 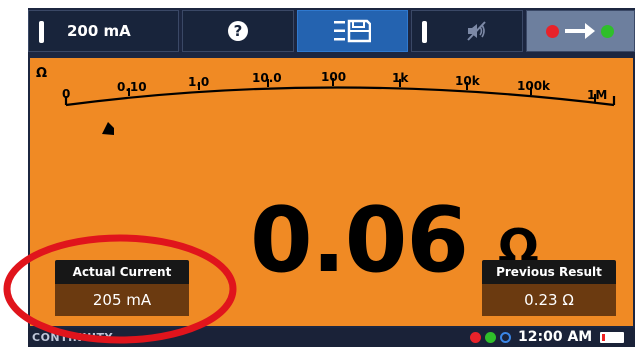 I want to click on scale-tick-label: 0, so click(x=66, y=94).